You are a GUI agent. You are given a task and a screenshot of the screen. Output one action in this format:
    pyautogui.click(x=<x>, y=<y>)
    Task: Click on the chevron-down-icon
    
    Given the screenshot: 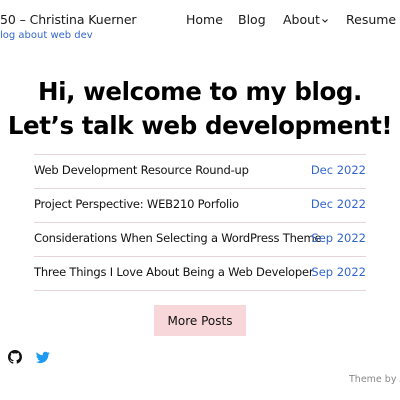 What is the action you would take?
    pyautogui.click(x=325, y=21)
    